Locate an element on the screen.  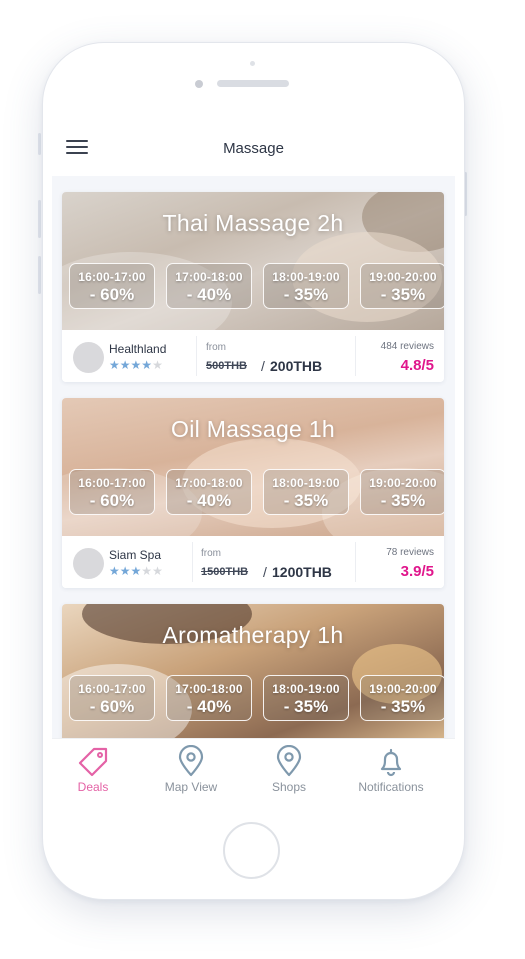
tab-notifications: Notifications is located at coordinates (391, 773).